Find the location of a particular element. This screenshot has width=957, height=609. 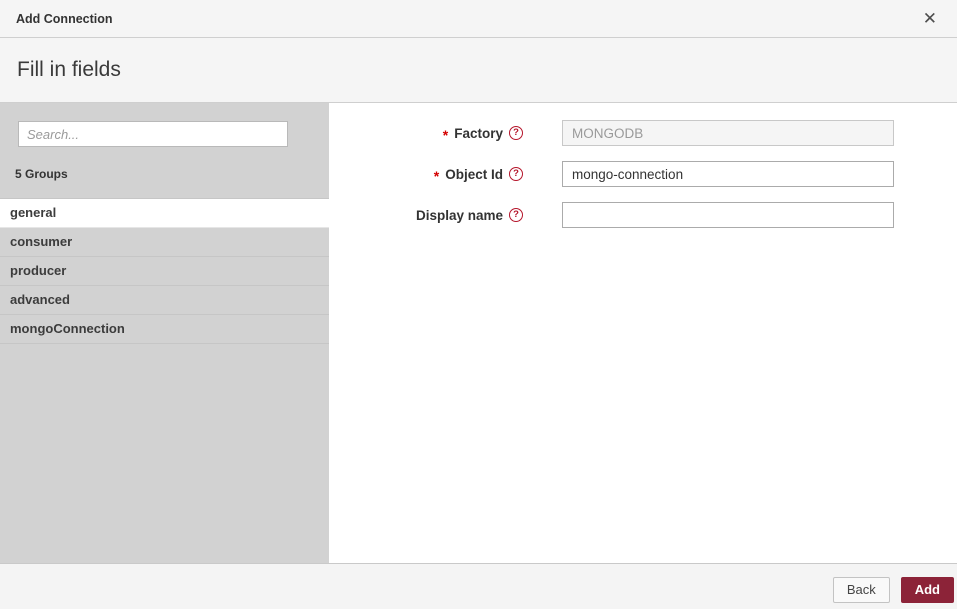

object-id-input-wrap is located at coordinates (728, 174).